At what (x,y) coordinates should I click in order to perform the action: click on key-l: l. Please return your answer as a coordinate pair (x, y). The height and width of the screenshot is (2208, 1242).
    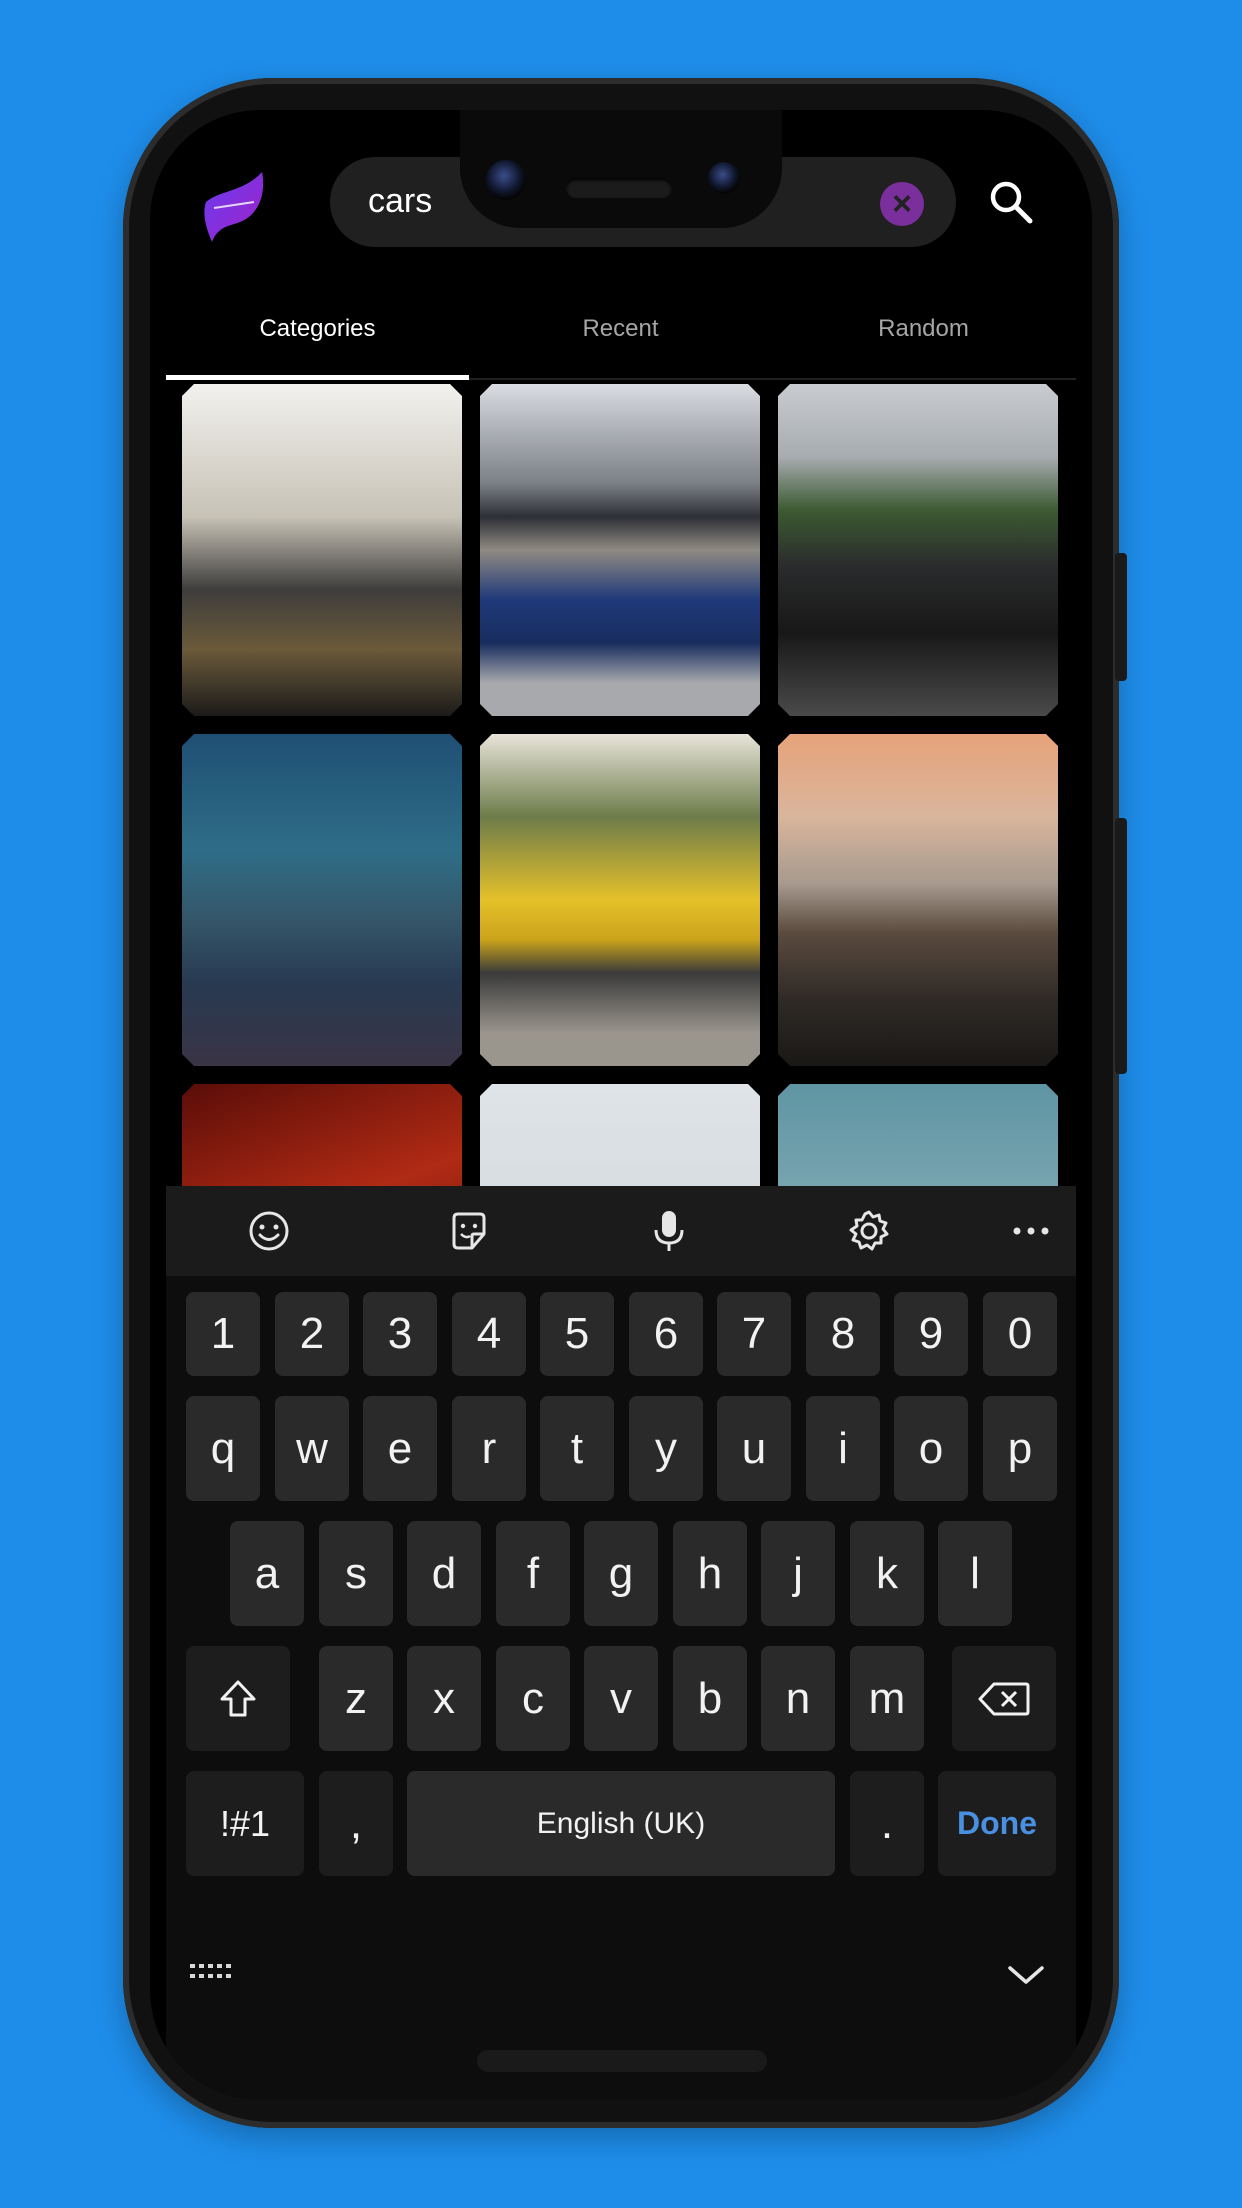
    Looking at the image, I should click on (975, 1573).